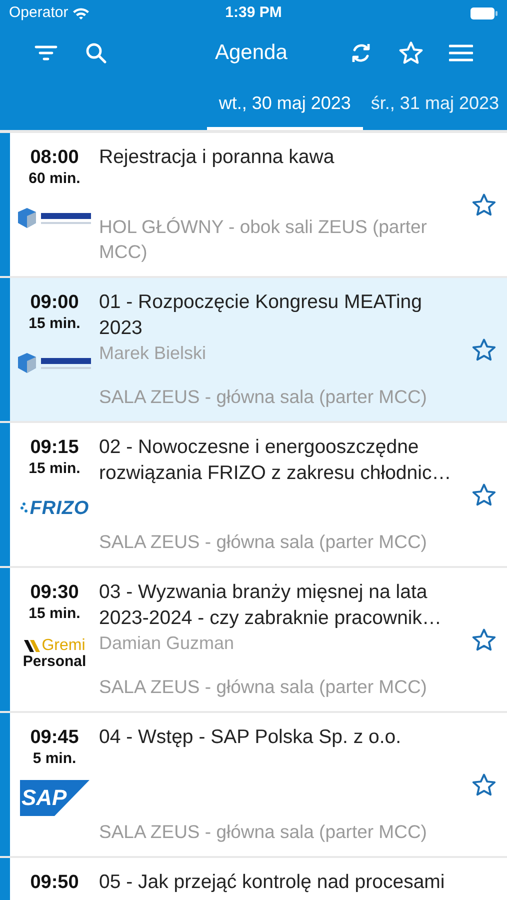 This screenshot has width=507, height=900. Describe the element at coordinates (167, 643) in the screenshot. I see `speaker-name: Damian Guzman` at that location.